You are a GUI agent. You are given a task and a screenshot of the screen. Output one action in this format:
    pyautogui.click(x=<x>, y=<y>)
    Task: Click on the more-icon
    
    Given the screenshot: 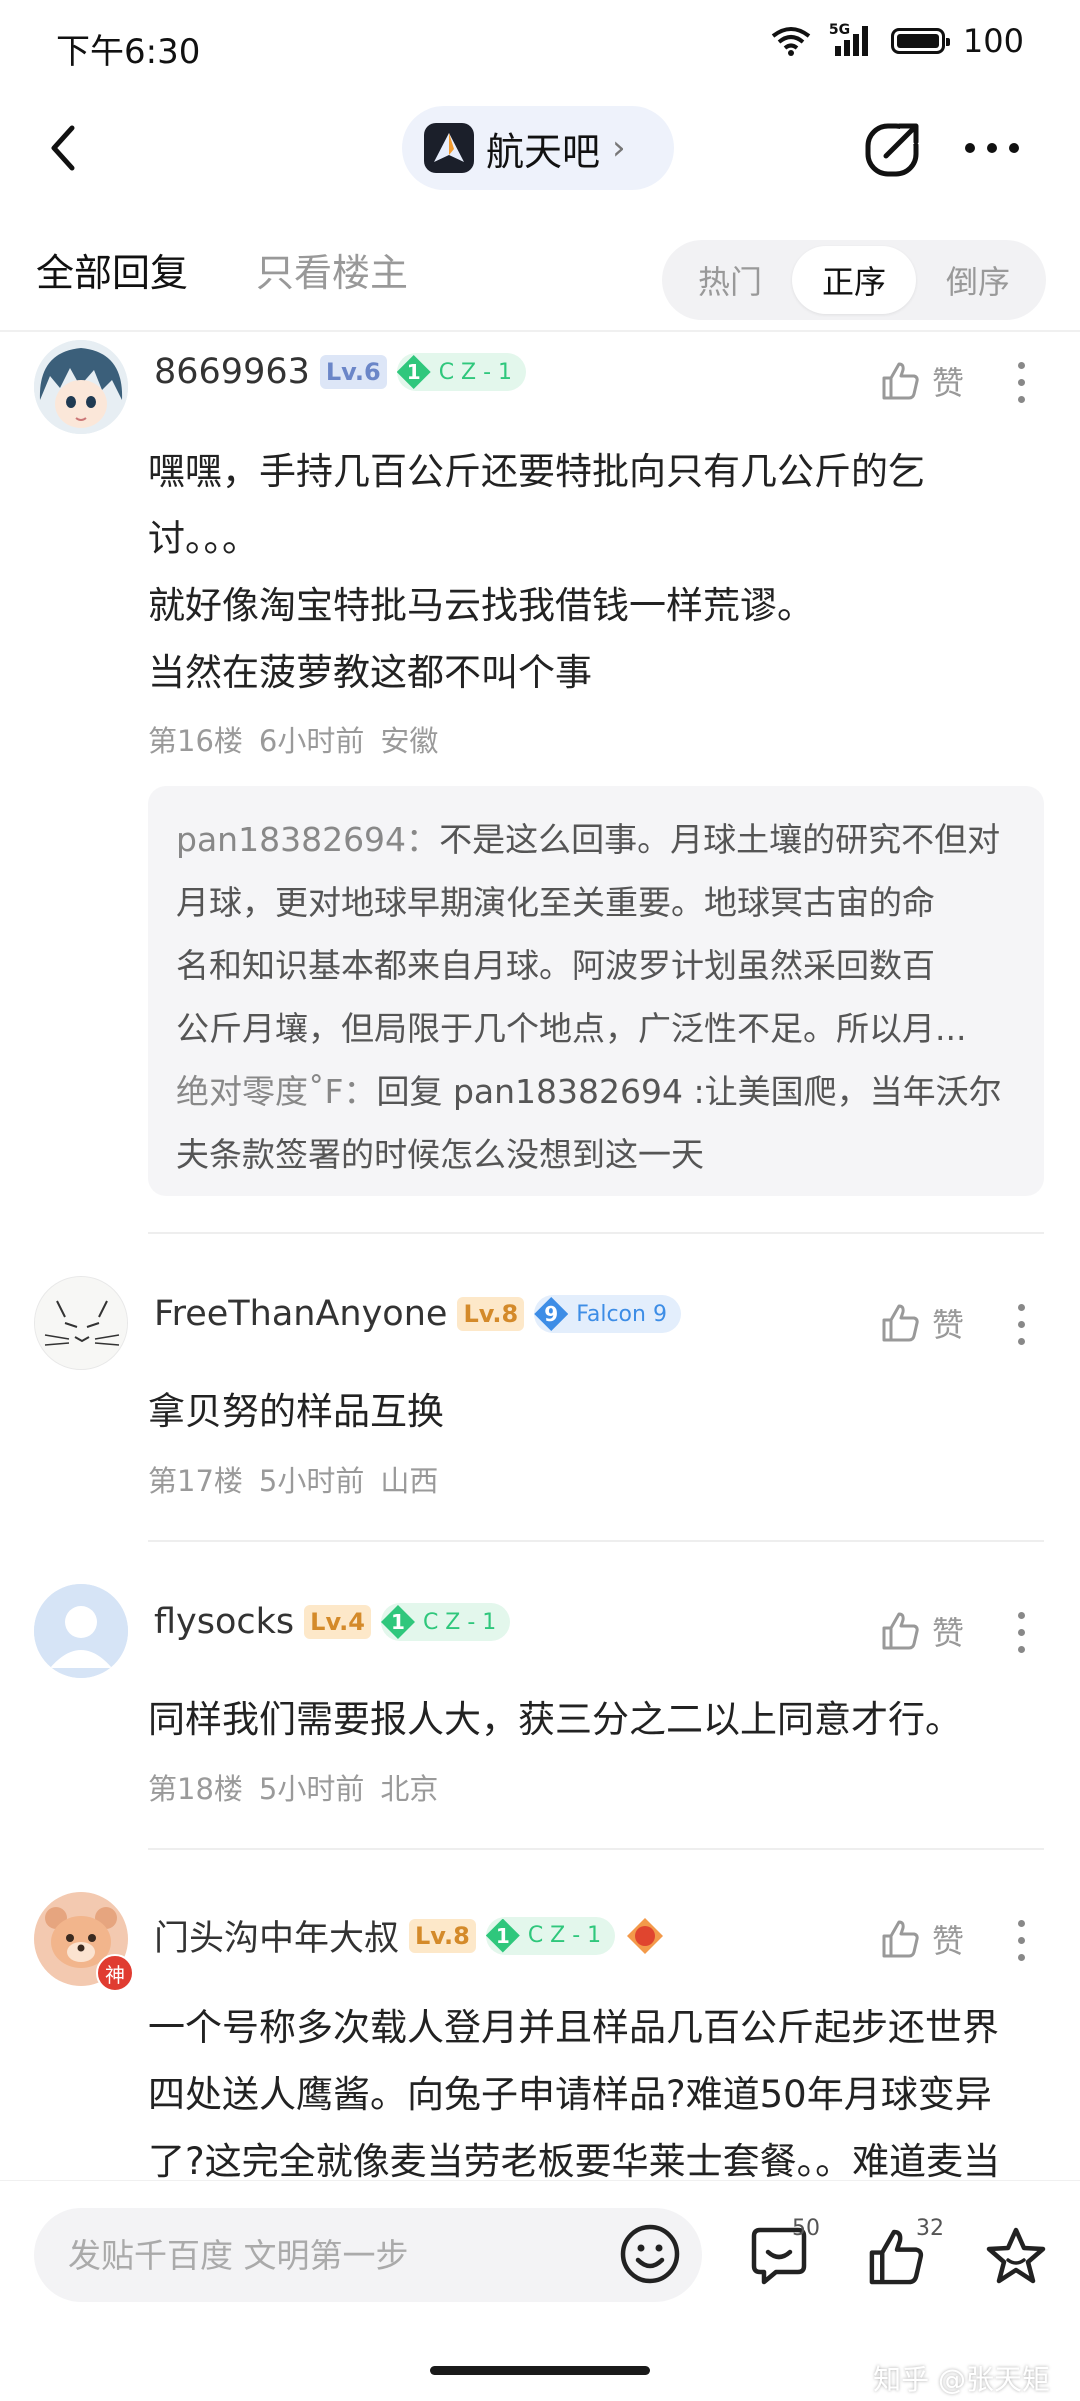 What is the action you would take?
    pyautogui.click(x=992, y=148)
    